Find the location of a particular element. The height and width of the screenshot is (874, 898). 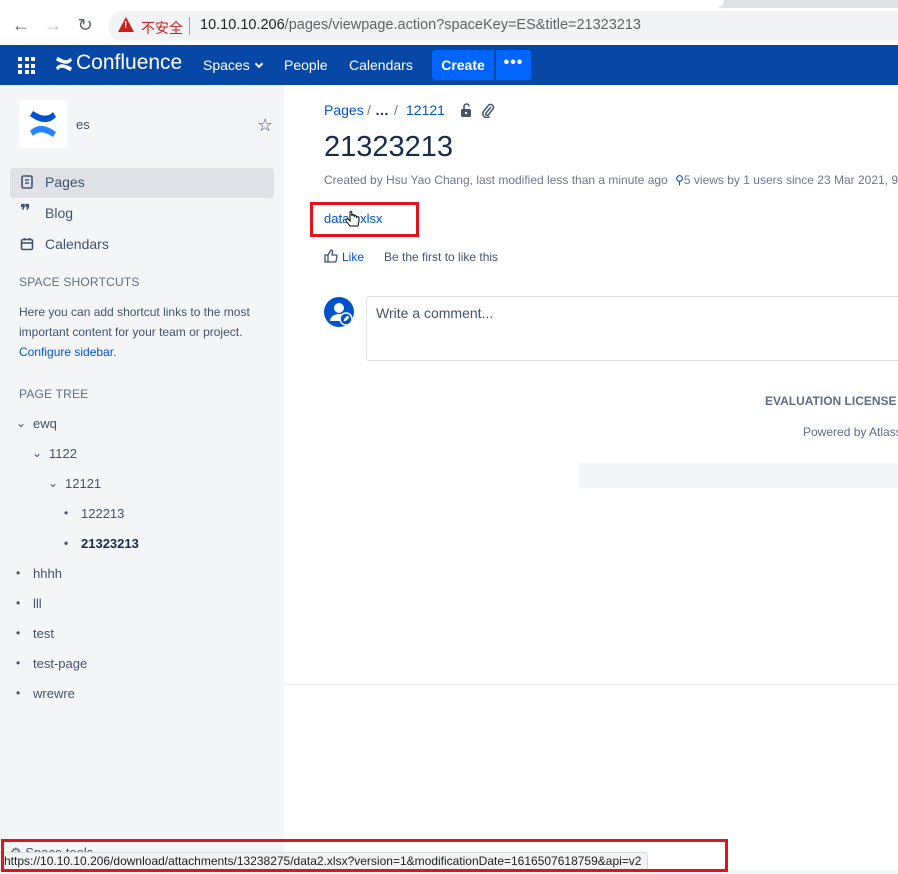

page-tree-heading: PAGE TREE is located at coordinates (54, 394).